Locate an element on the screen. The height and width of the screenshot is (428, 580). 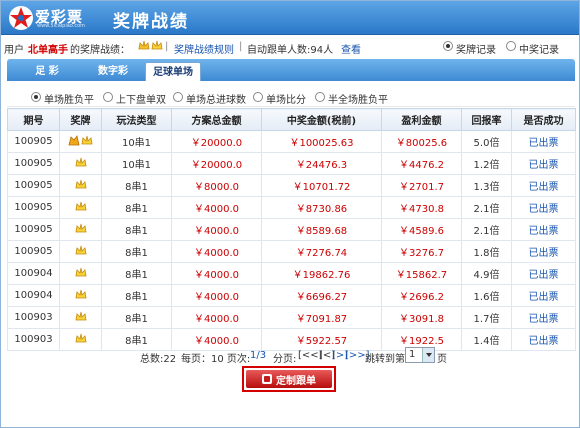
win-amount-cell: ￥19862.76 is located at coordinates (321, 273).